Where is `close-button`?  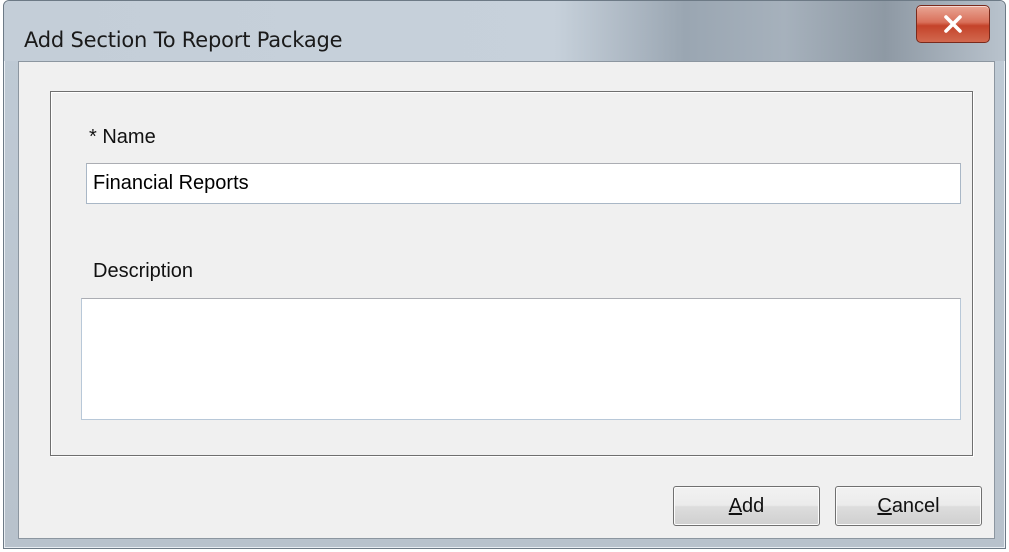 close-button is located at coordinates (953, 24).